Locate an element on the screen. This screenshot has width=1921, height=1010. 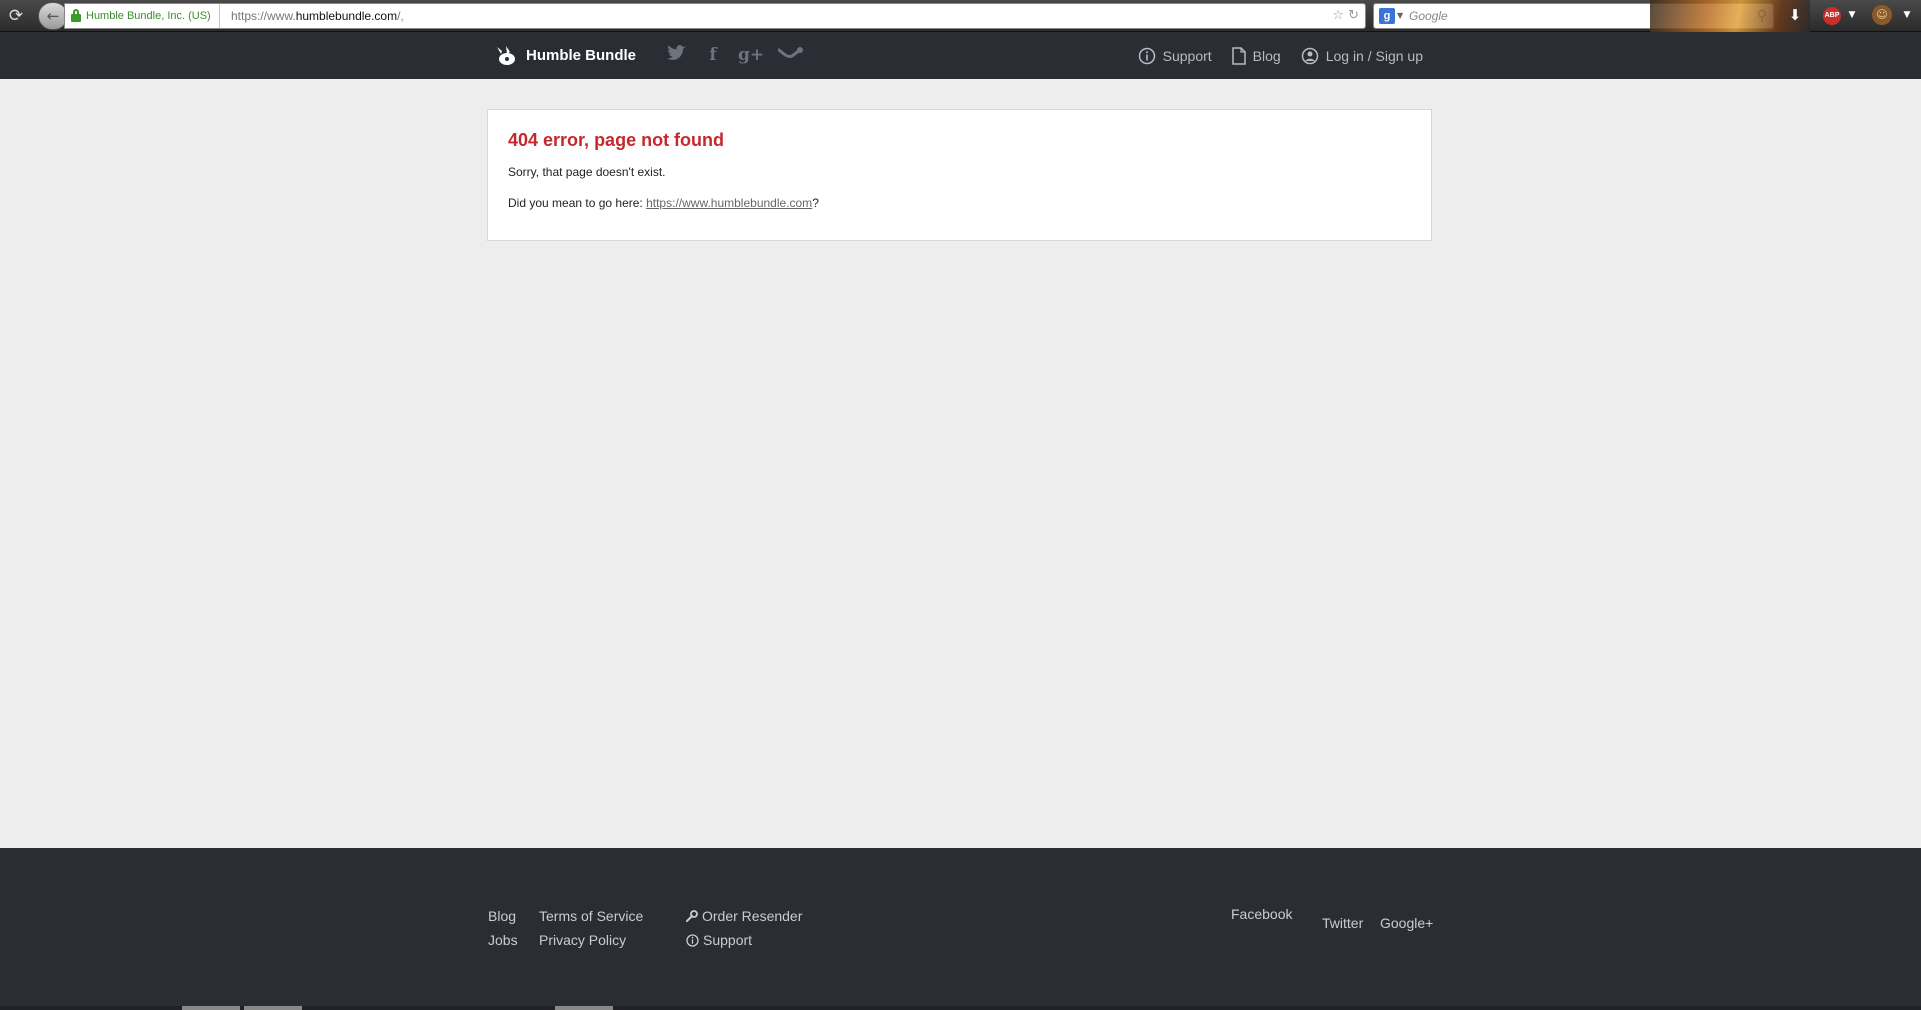
brand-name: Humble Bundle is located at coordinates (581, 55).